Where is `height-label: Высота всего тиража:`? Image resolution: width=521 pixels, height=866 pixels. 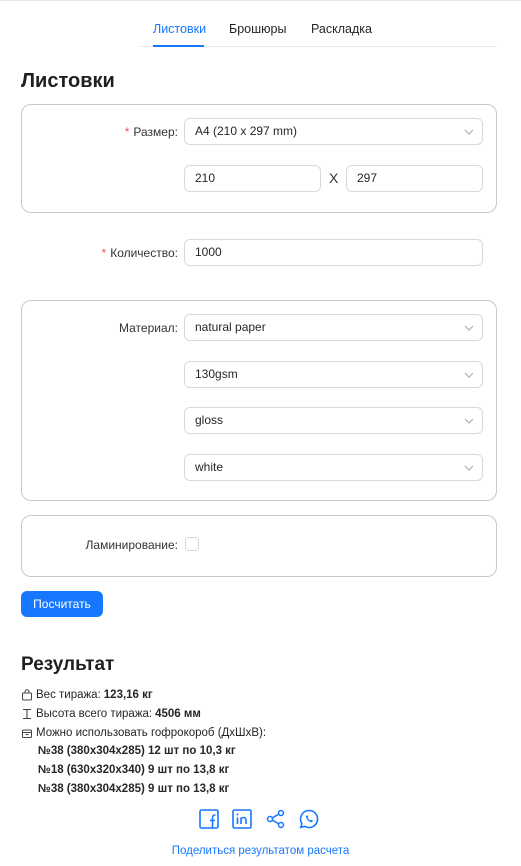 height-label: Высота всего тиража: is located at coordinates (94, 714).